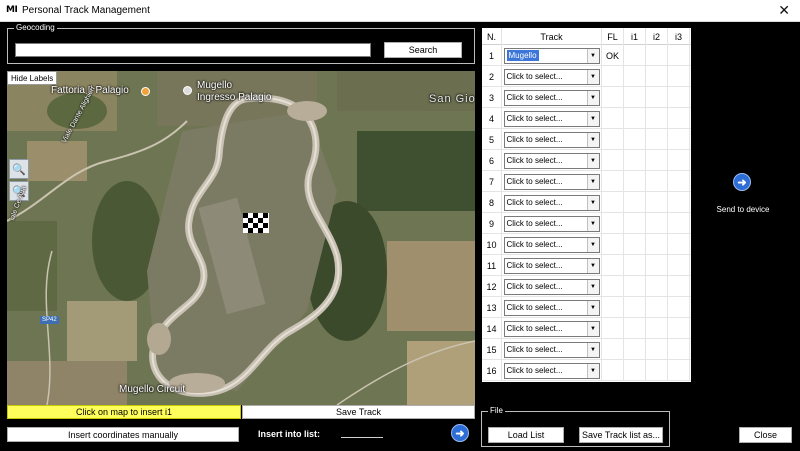 This screenshot has height=451, width=800. I want to click on table-row: 9 Click to select... ▼, so click(586, 223).